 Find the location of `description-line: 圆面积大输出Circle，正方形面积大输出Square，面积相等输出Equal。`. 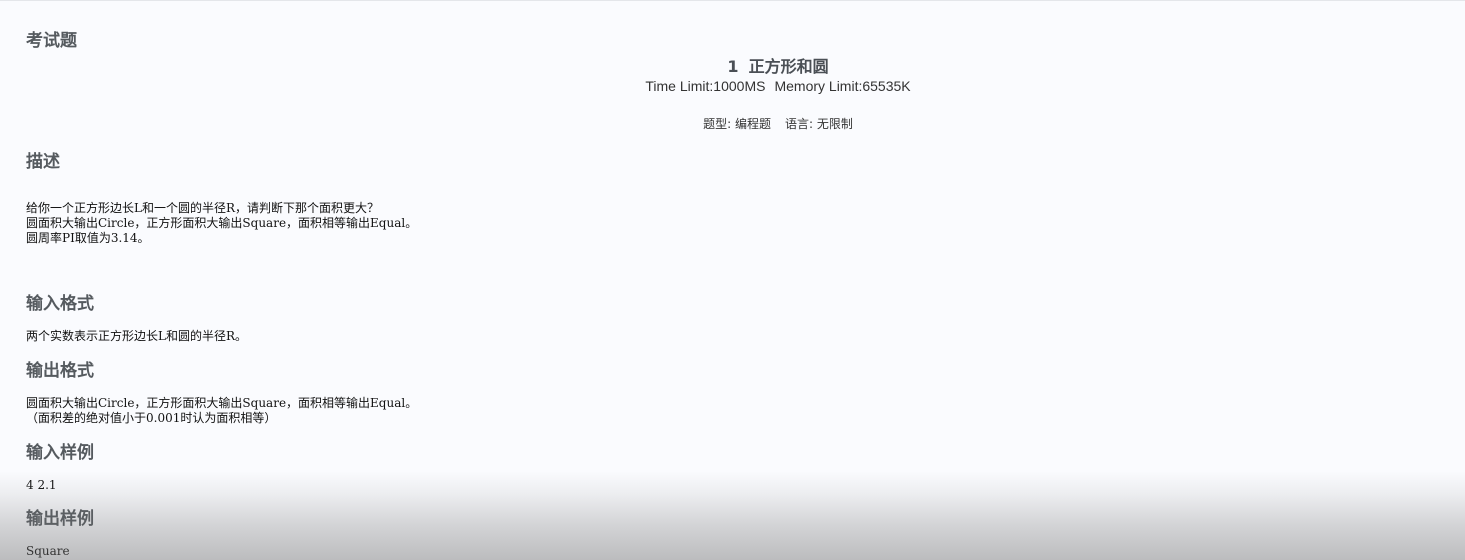

description-line: 圆面积大输出Circle，正方形面积大输出Square，面积相等输出Equal。 is located at coordinates (222, 223).